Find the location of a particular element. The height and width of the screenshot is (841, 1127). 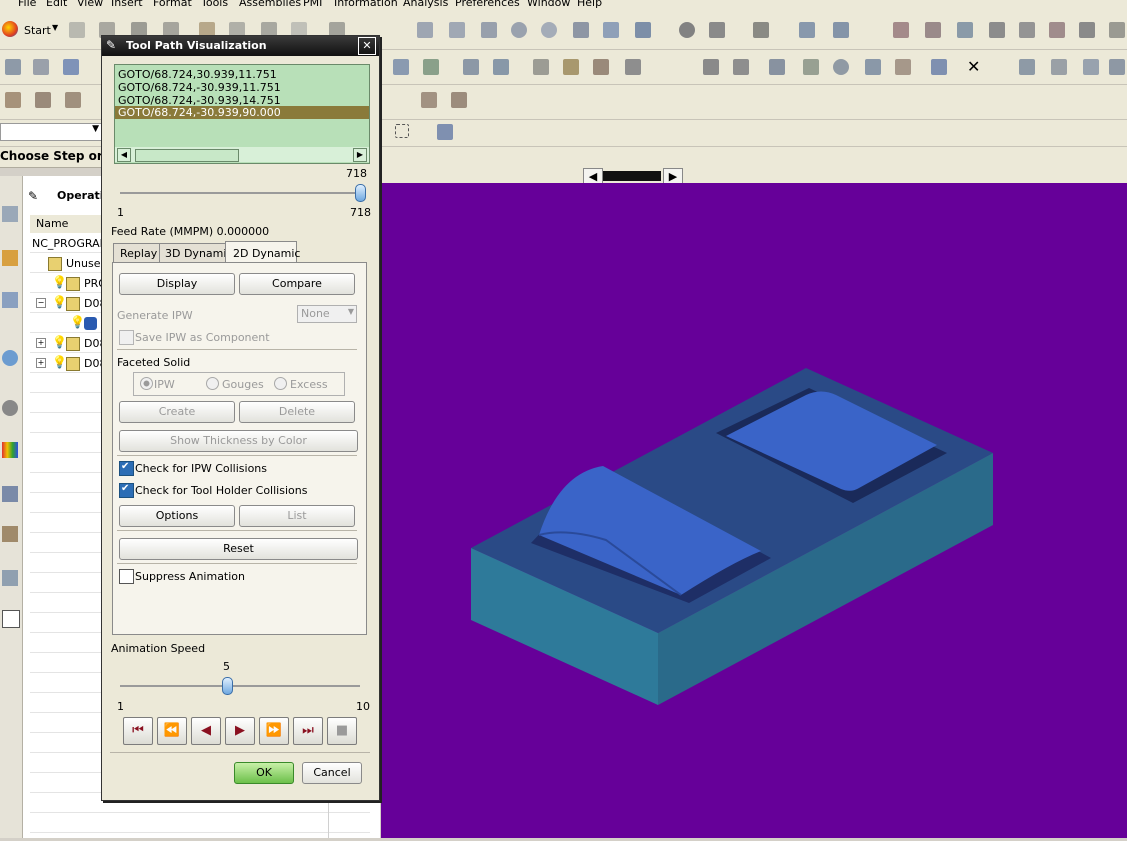

shaded-view-icon is located at coordinates (643, 30).